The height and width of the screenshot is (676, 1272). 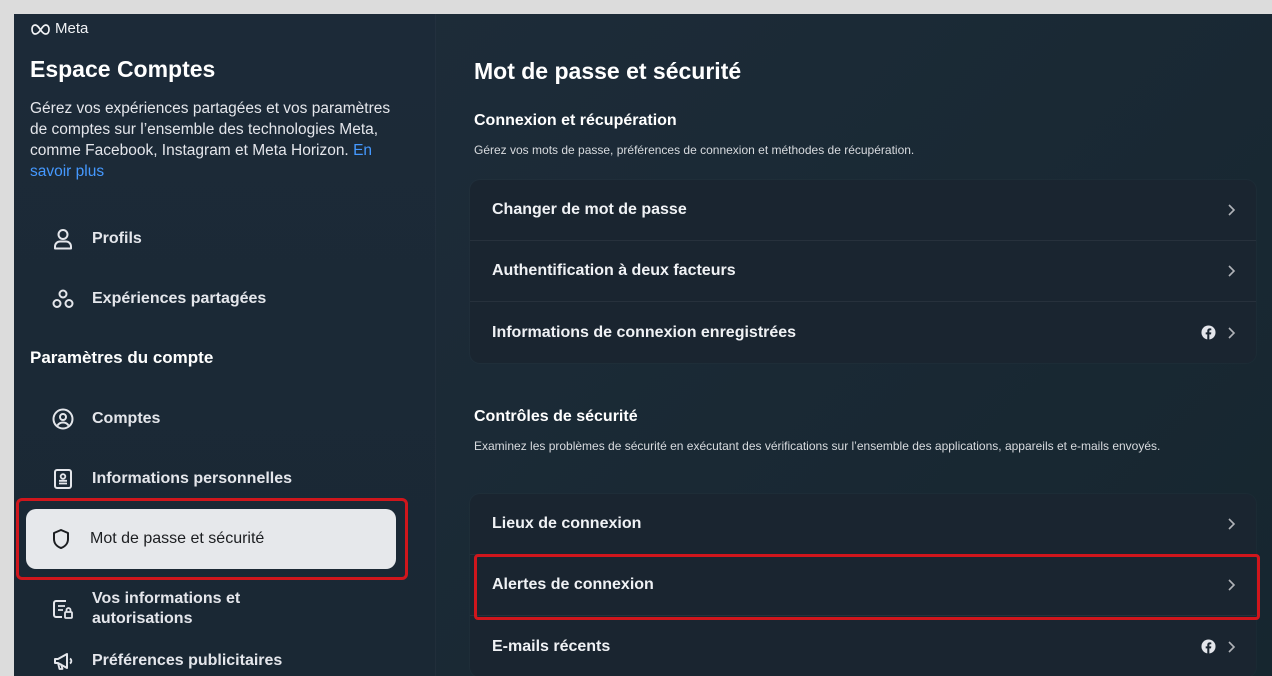 What do you see at coordinates (123, 69) in the screenshot?
I see `sidebar-title: Espace Comptes` at bounding box center [123, 69].